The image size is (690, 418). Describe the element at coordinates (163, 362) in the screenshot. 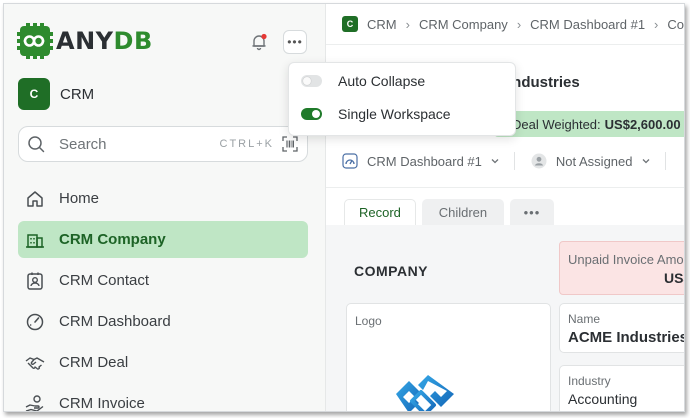

I see `sidebar-item-crm-deal: CRM Deal` at that location.